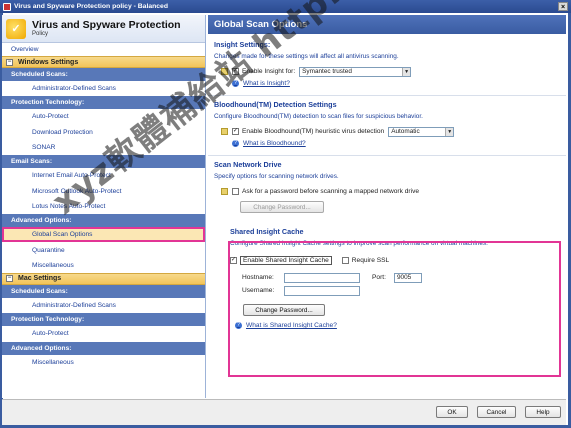  I want to click on footer-bar: OK Cancel Help, so click(284, 412).